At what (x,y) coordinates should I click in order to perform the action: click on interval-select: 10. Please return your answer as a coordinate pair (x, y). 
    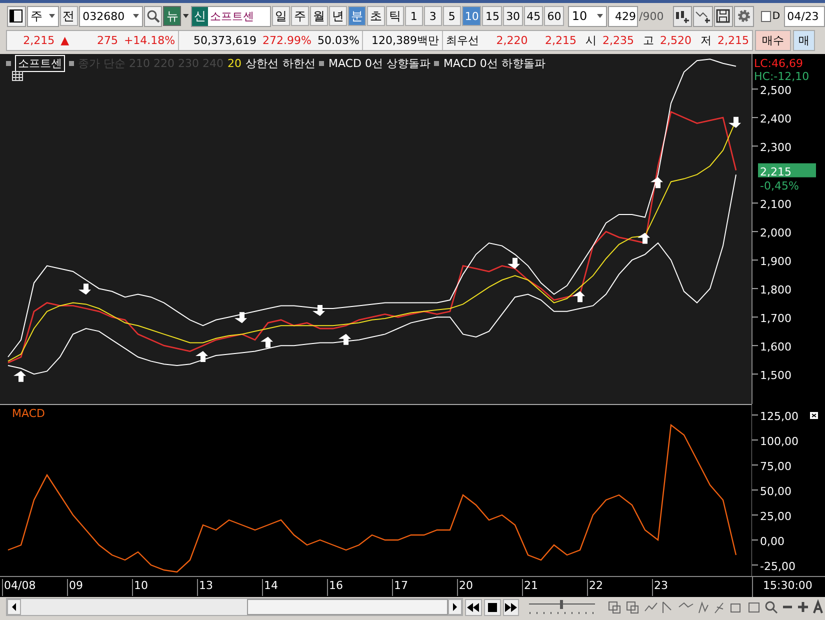
    Looking at the image, I should click on (587, 16).